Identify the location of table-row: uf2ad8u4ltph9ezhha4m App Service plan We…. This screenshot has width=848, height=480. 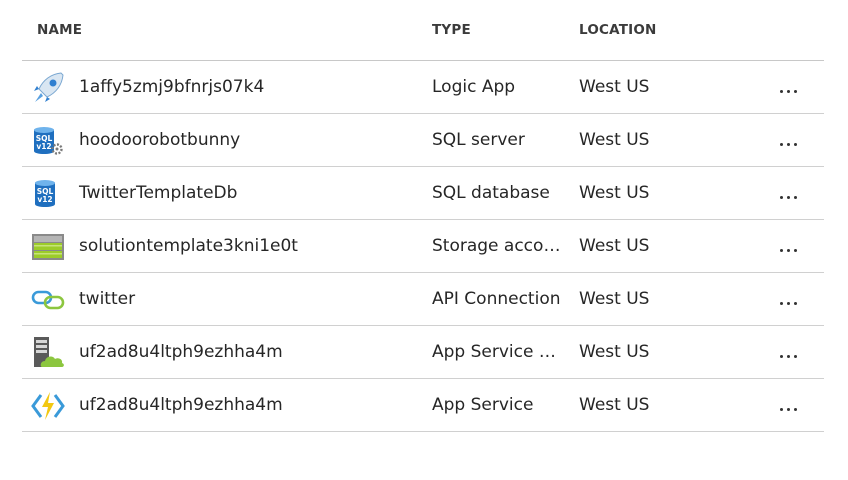
(423, 352).